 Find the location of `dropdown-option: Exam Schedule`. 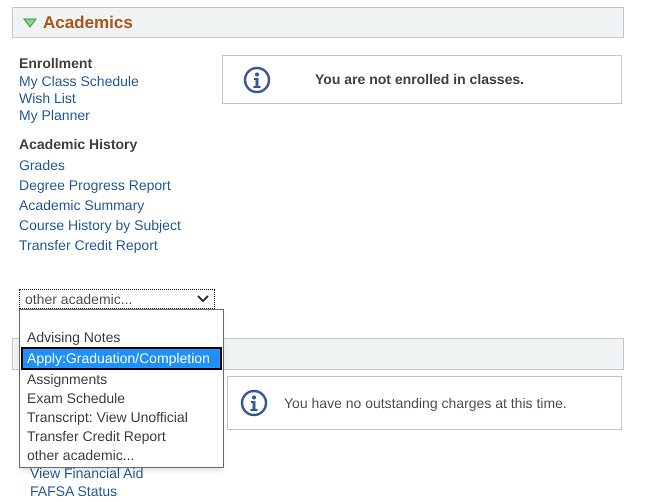

dropdown-option: Exam Schedule is located at coordinates (121, 398).